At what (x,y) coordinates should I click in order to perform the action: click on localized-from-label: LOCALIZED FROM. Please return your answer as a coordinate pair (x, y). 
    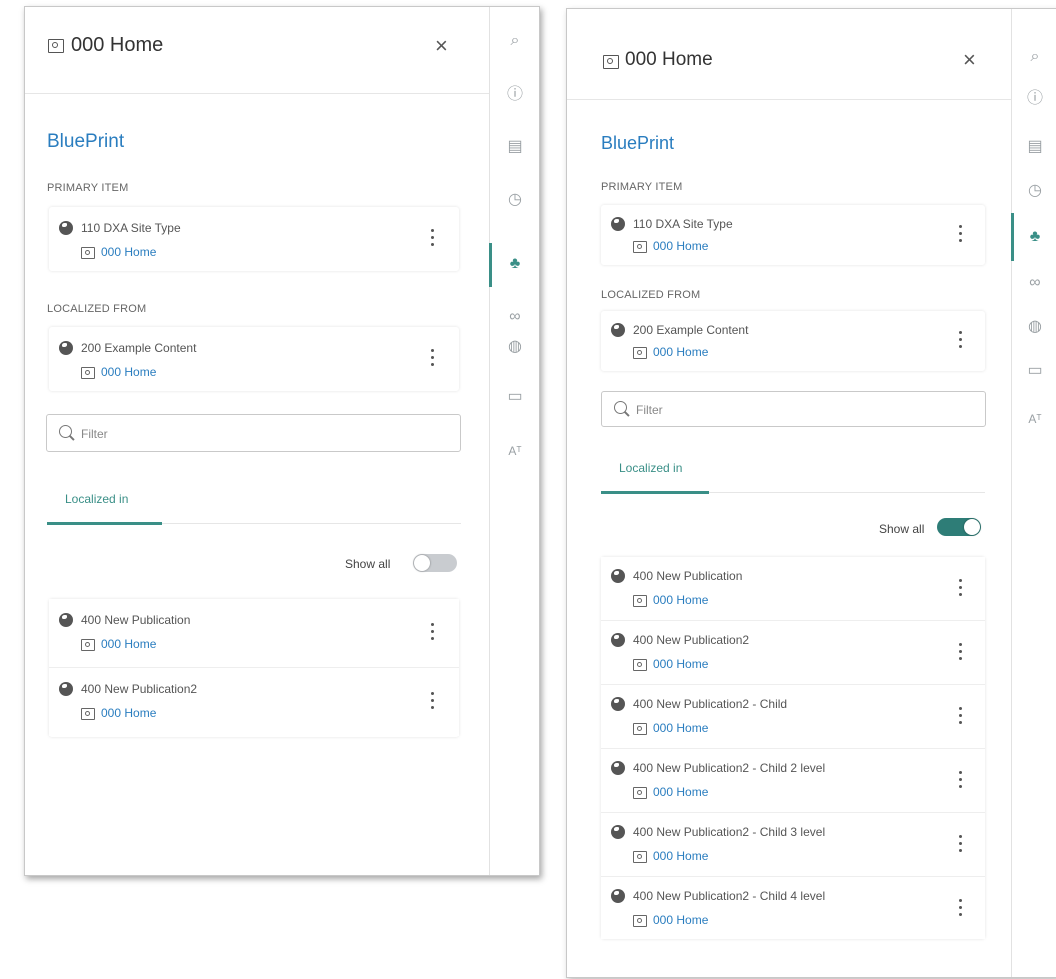
    Looking at the image, I should click on (651, 295).